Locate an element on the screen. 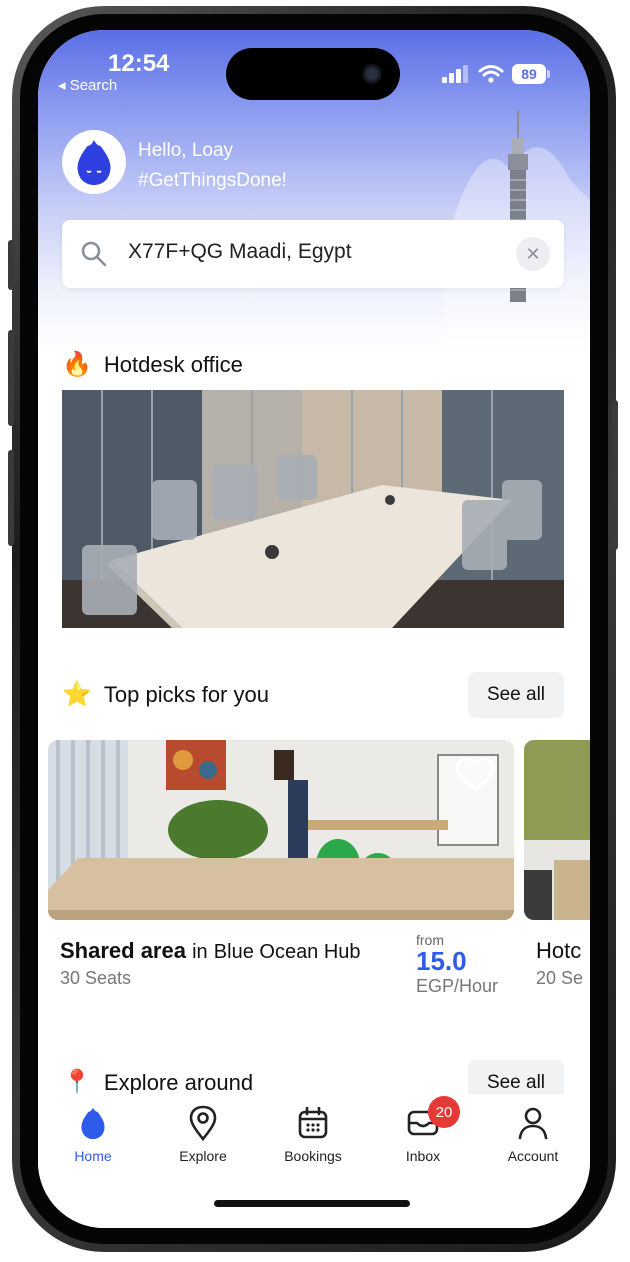 Image resolution: width=630 pixels, height=1262 pixels. location-search-box: X77F+QG Maadi, Egypt ✕ is located at coordinates (313, 254).